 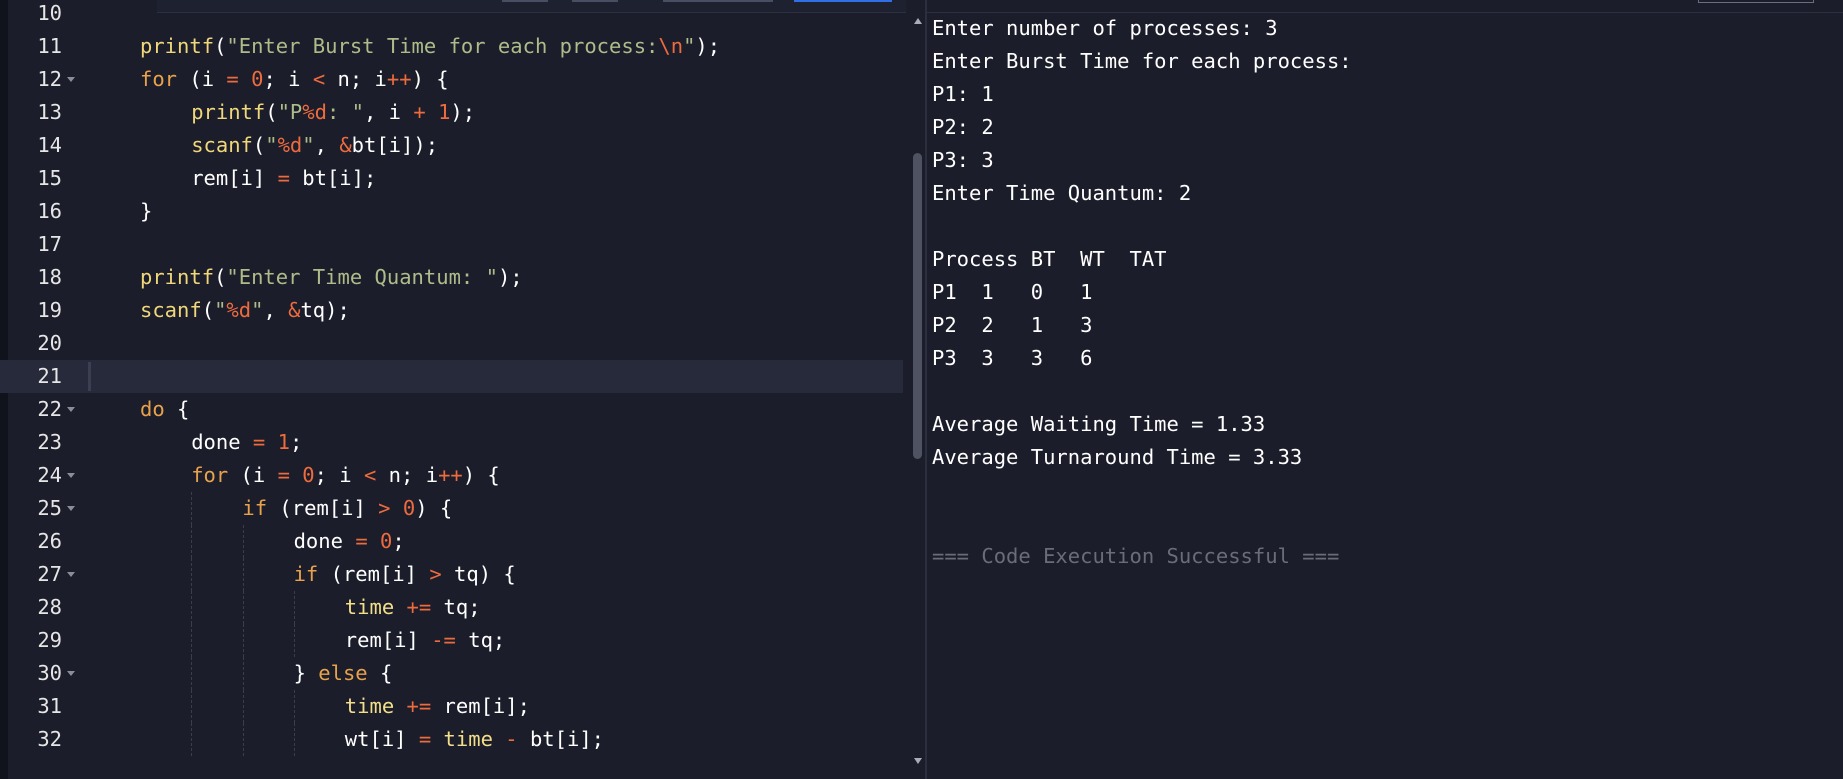 What do you see at coordinates (451, 244) in the screenshot?
I see `code-line: 17` at bounding box center [451, 244].